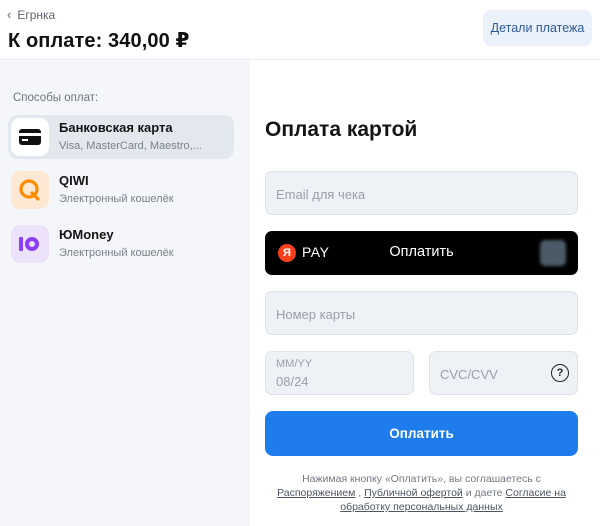 This screenshot has height=526, width=600. I want to click on yandex-pay-label: Оплатить, so click(421, 252).